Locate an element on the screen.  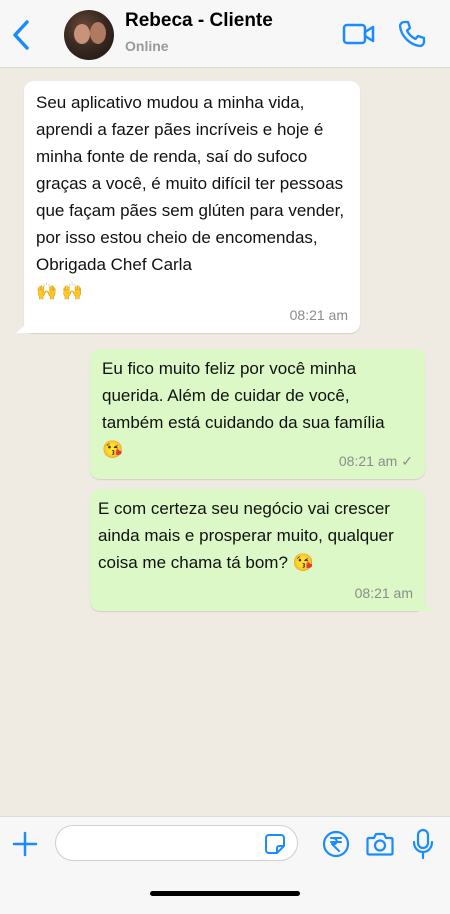
video-camera-icon is located at coordinates (358, 34).